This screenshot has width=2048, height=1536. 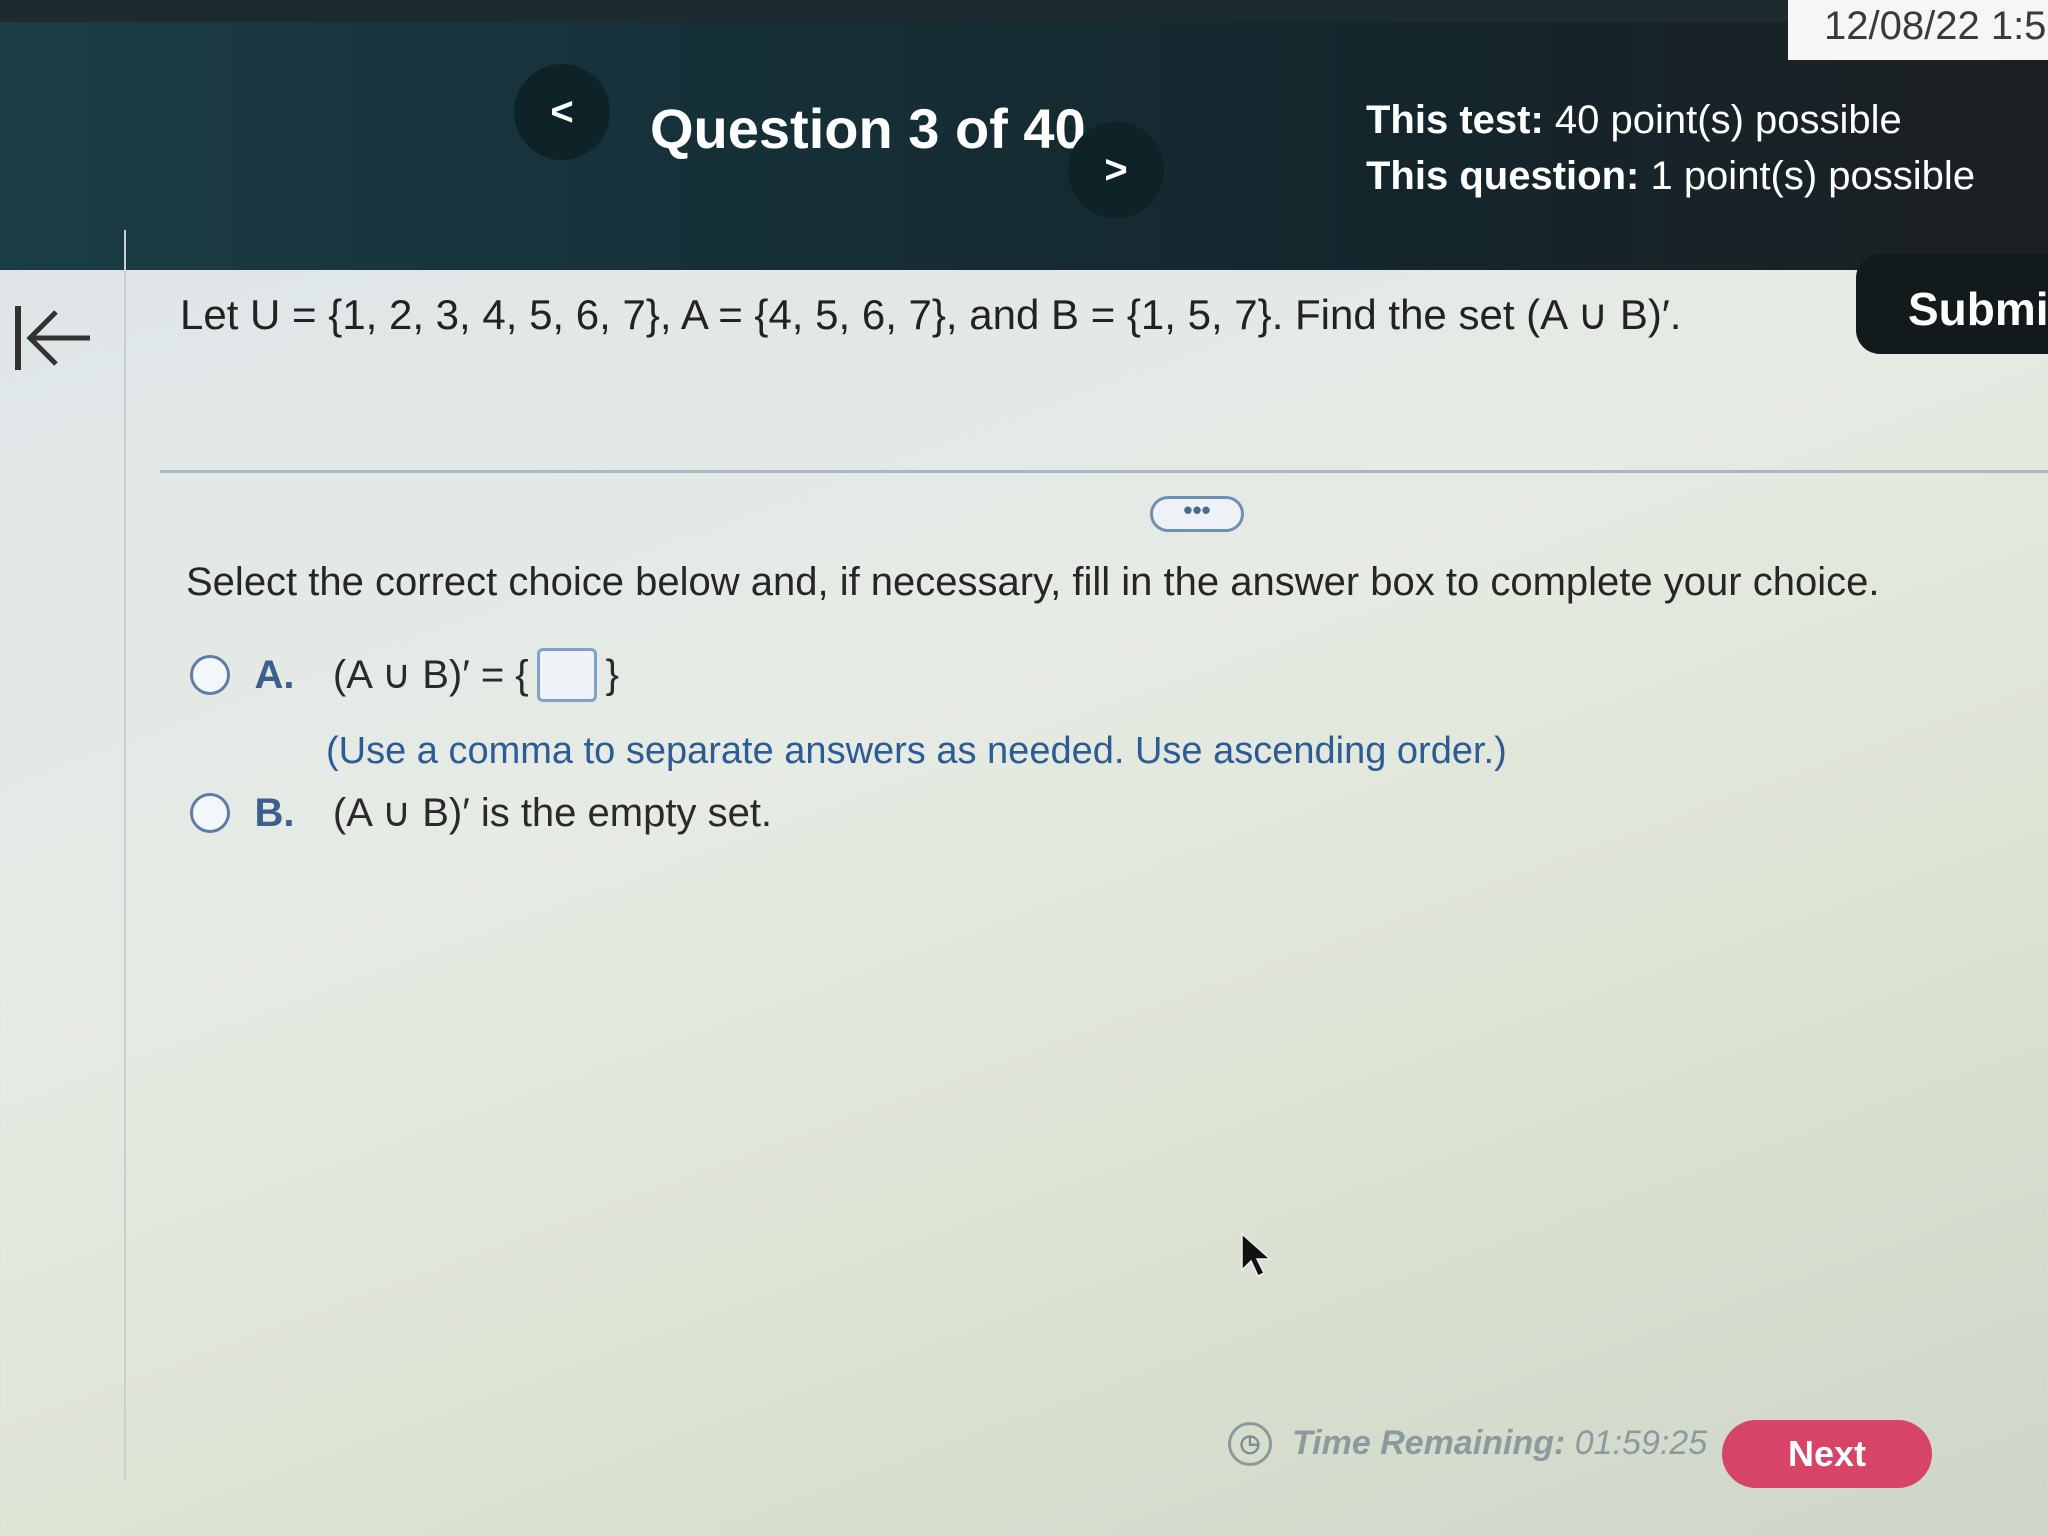 I want to click on submit-button: Submit, so click(x=1952, y=304).